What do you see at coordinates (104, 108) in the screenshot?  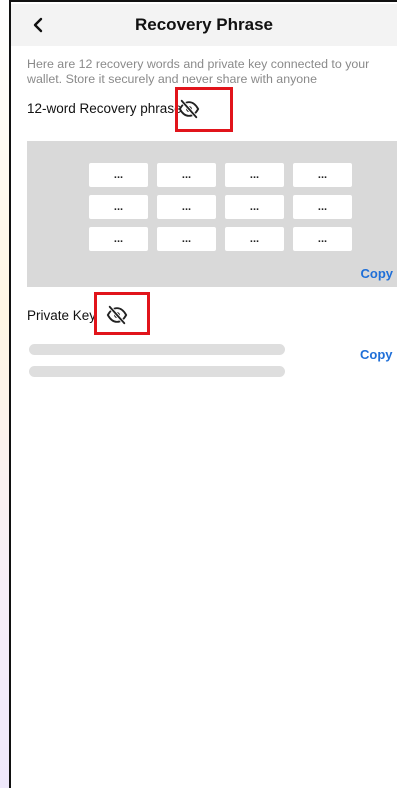 I see `recovery-phrase-label: 12-word Recovery phrase` at bounding box center [104, 108].